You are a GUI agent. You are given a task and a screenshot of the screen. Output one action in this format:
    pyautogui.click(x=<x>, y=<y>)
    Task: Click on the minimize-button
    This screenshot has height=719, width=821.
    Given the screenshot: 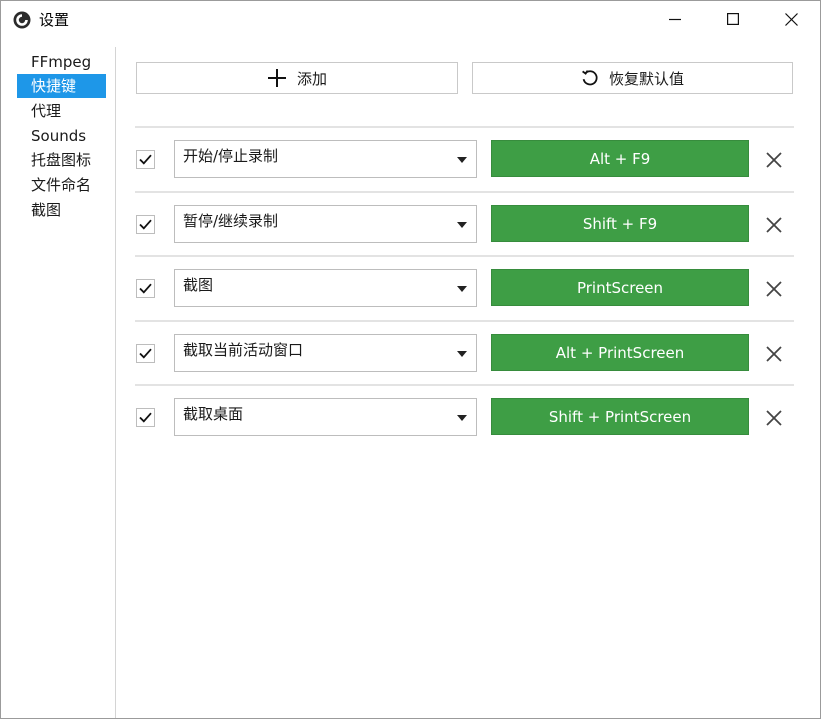 What is the action you would take?
    pyautogui.click(x=675, y=19)
    